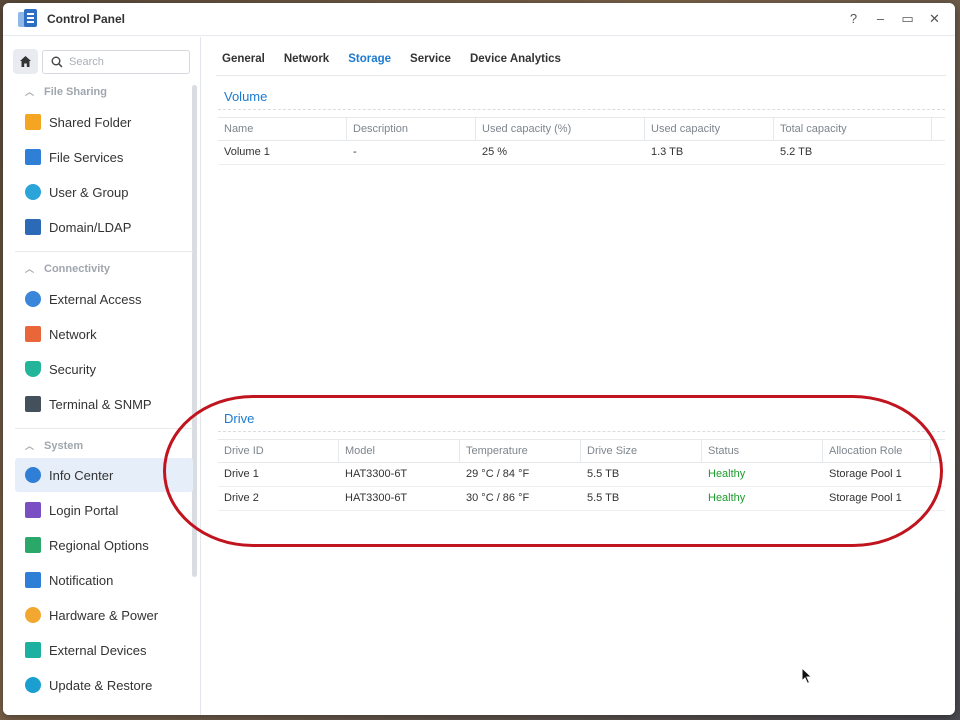  What do you see at coordinates (560, 129) in the screenshot?
I see `column-header: Used capacity (%)` at bounding box center [560, 129].